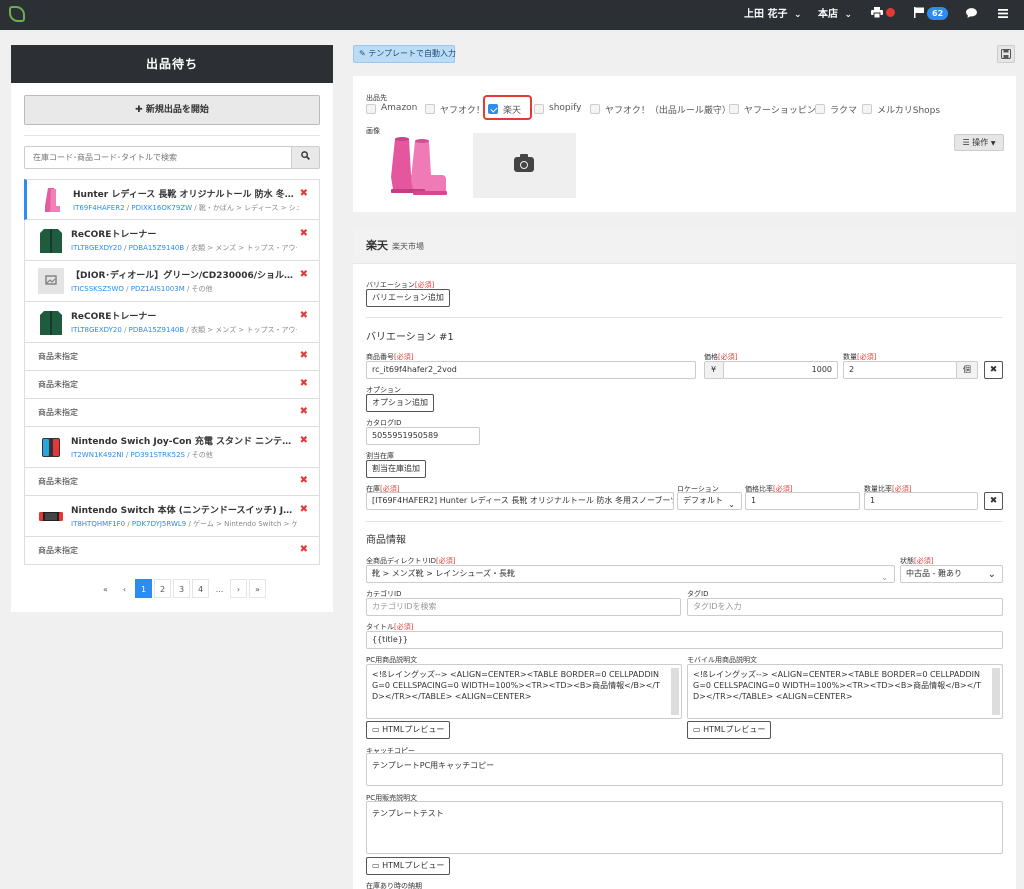 This screenshot has width=1024, height=889. What do you see at coordinates (257, 588) in the screenshot?
I see `pager-last: »` at bounding box center [257, 588].